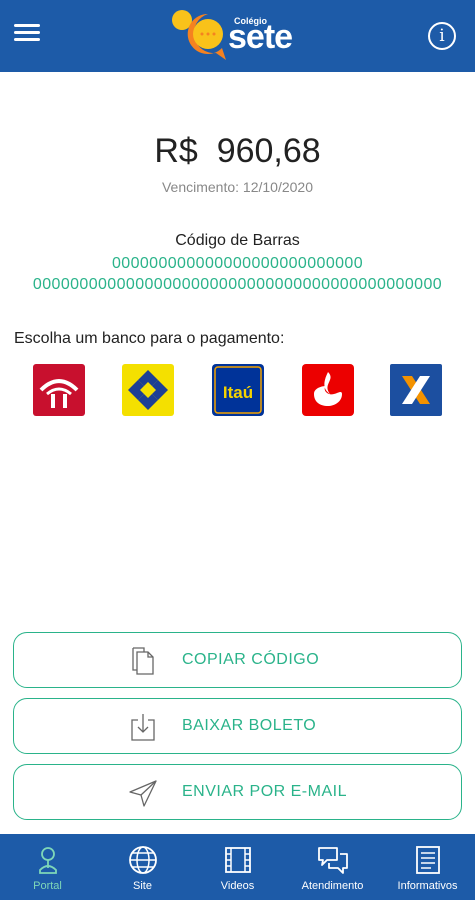 This screenshot has width=475, height=900. What do you see at coordinates (143, 860) in the screenshot?
I see `globe-icon` at bounding box center [143, 860].